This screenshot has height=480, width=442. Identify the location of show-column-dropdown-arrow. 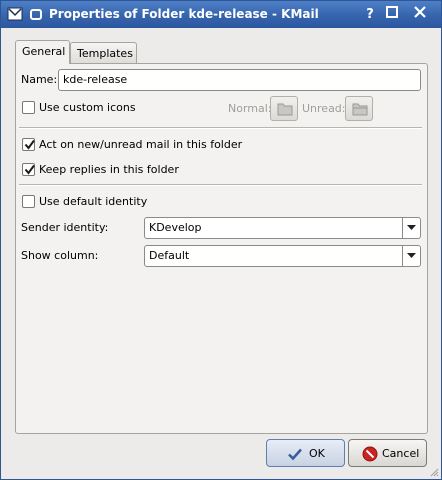
(411, 256).